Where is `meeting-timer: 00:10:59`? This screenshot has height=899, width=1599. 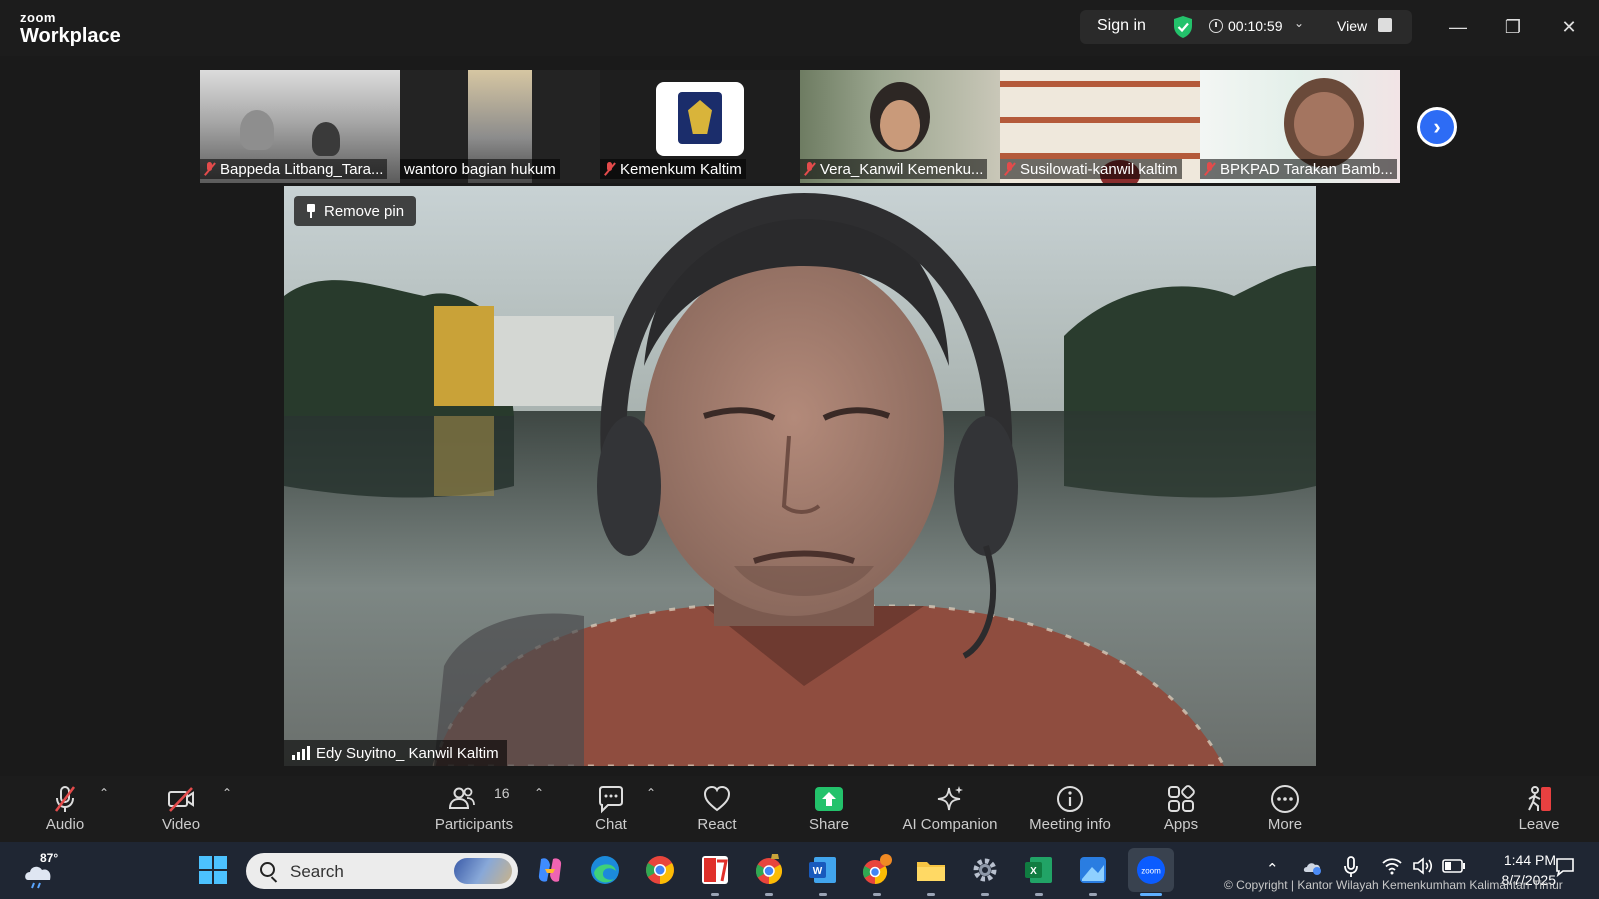
meeting-timer: 00:10:59 is located at coordinates (1255, 26).